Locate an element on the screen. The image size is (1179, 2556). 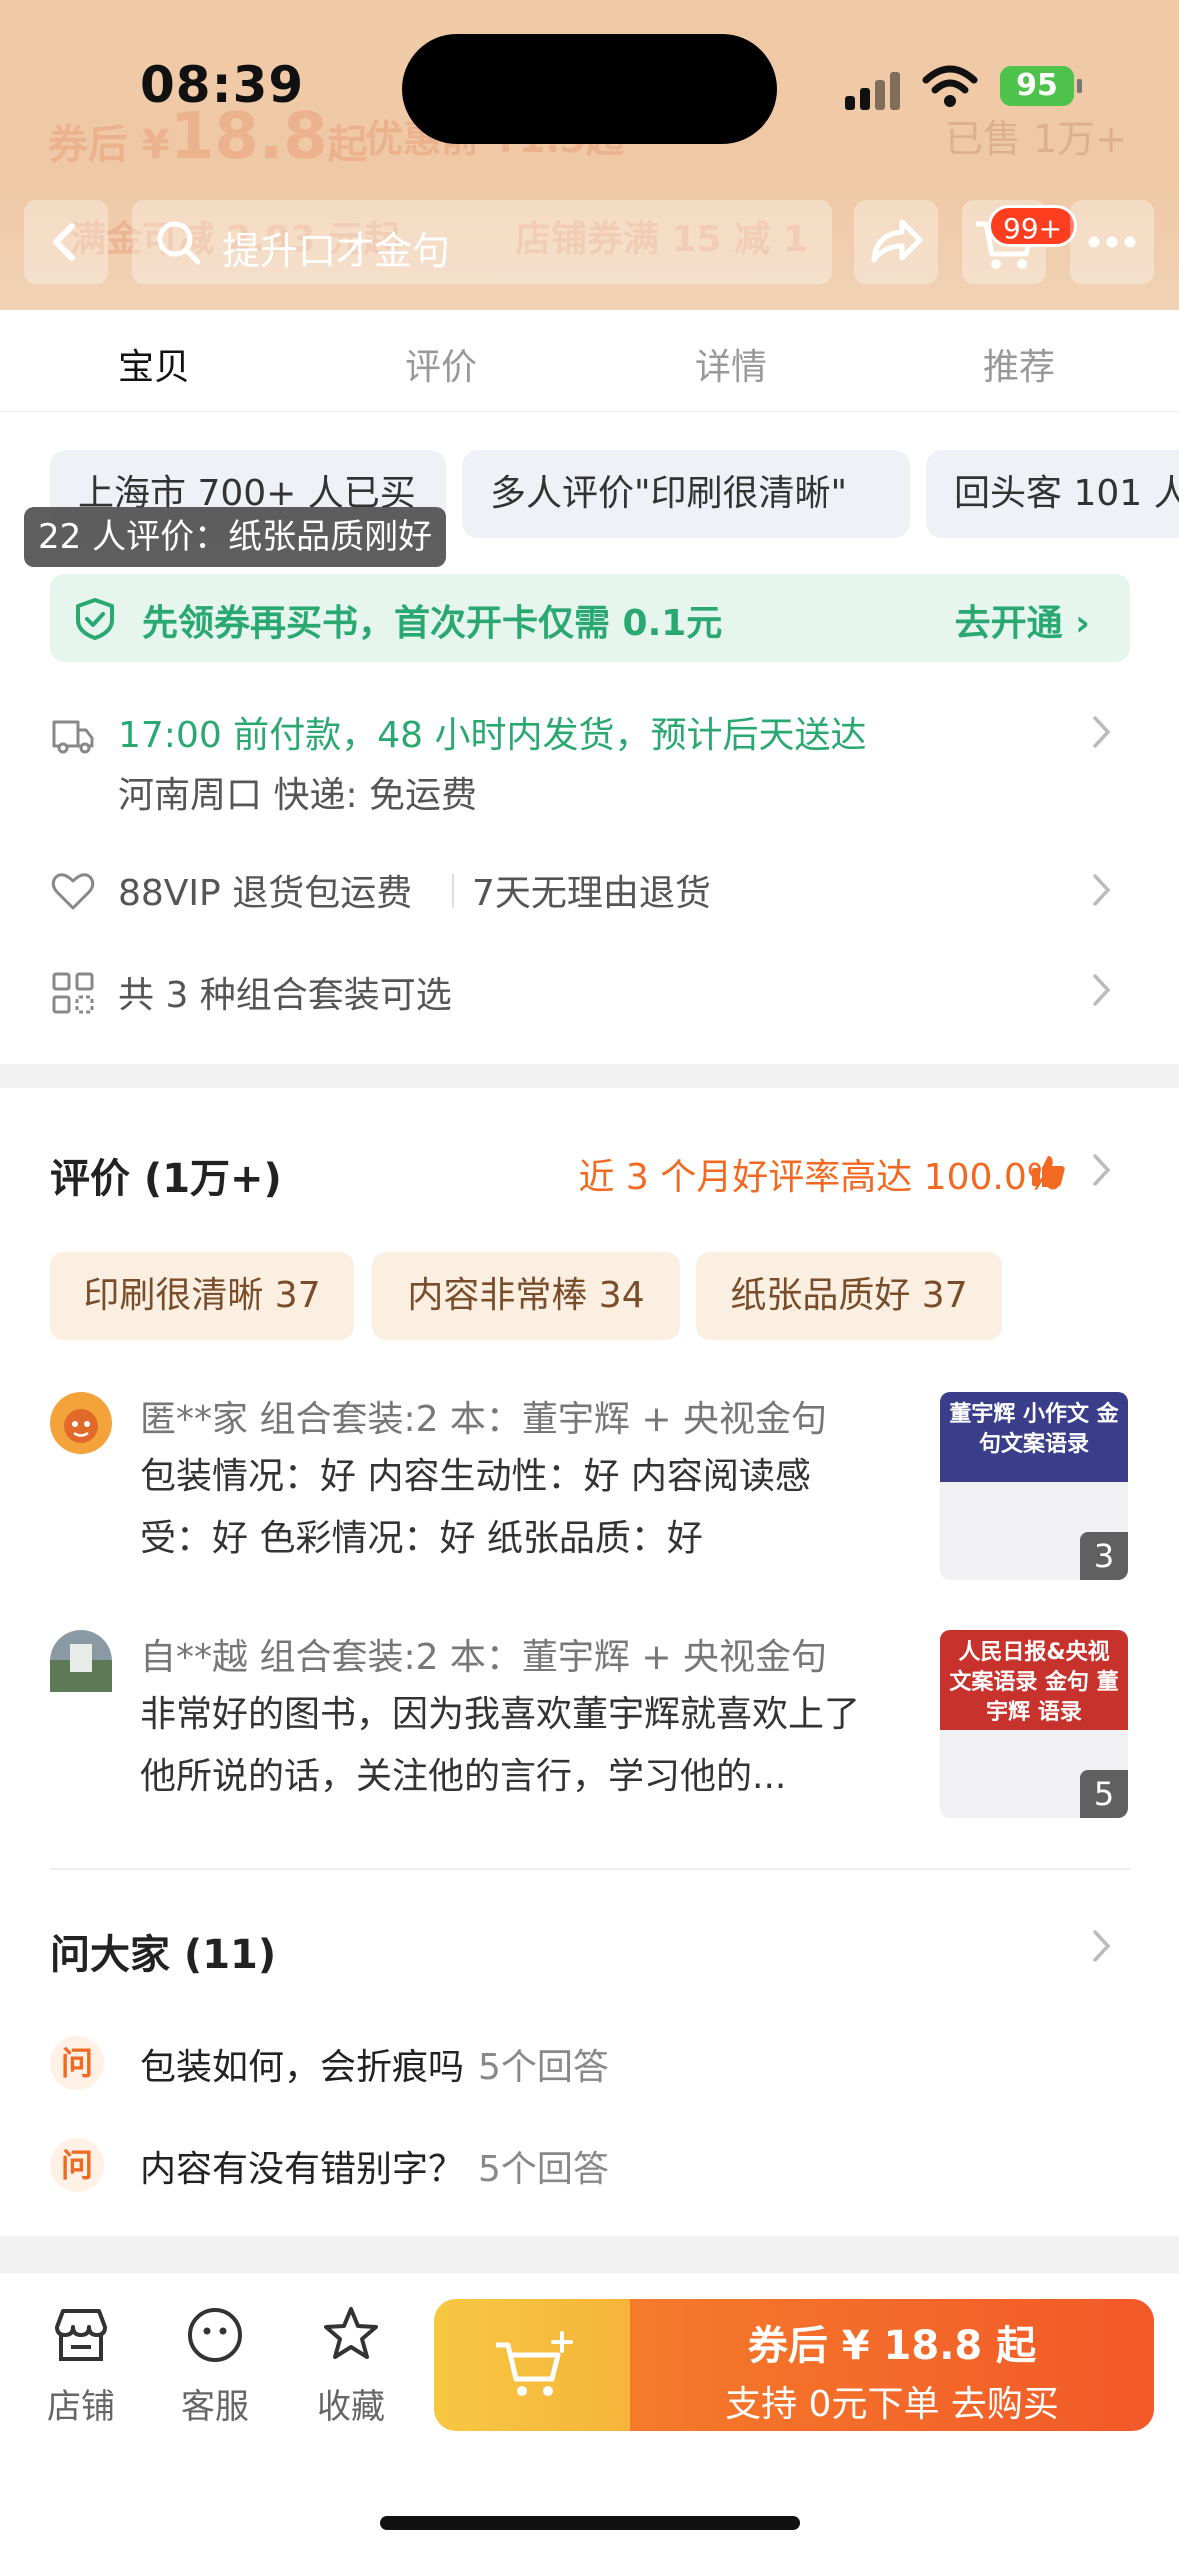
dynamic-island is located at coordinates (589, 89).